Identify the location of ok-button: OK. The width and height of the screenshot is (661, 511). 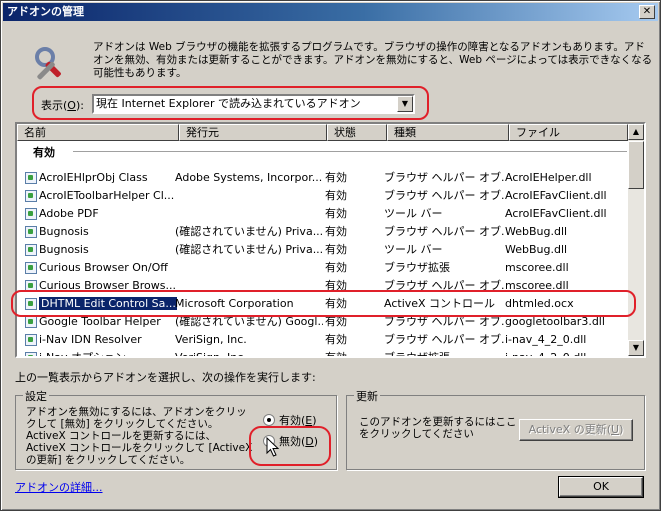
(601, 487).